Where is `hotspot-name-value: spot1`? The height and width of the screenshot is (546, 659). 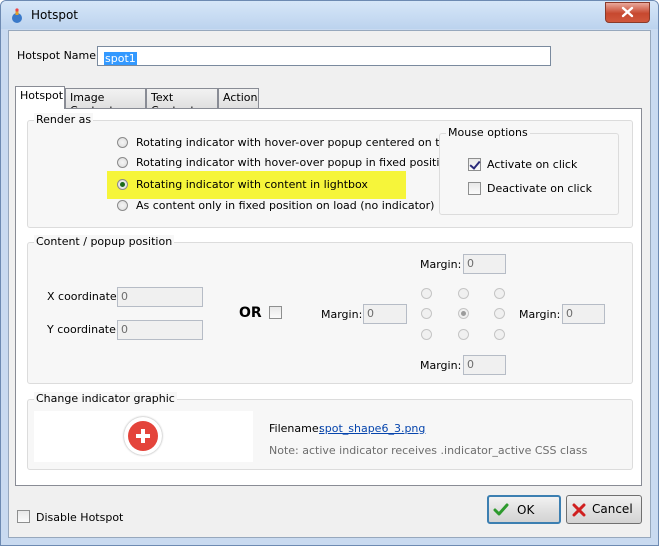 hotspot-name-value: spot1 is located at coordinates (120, 58).